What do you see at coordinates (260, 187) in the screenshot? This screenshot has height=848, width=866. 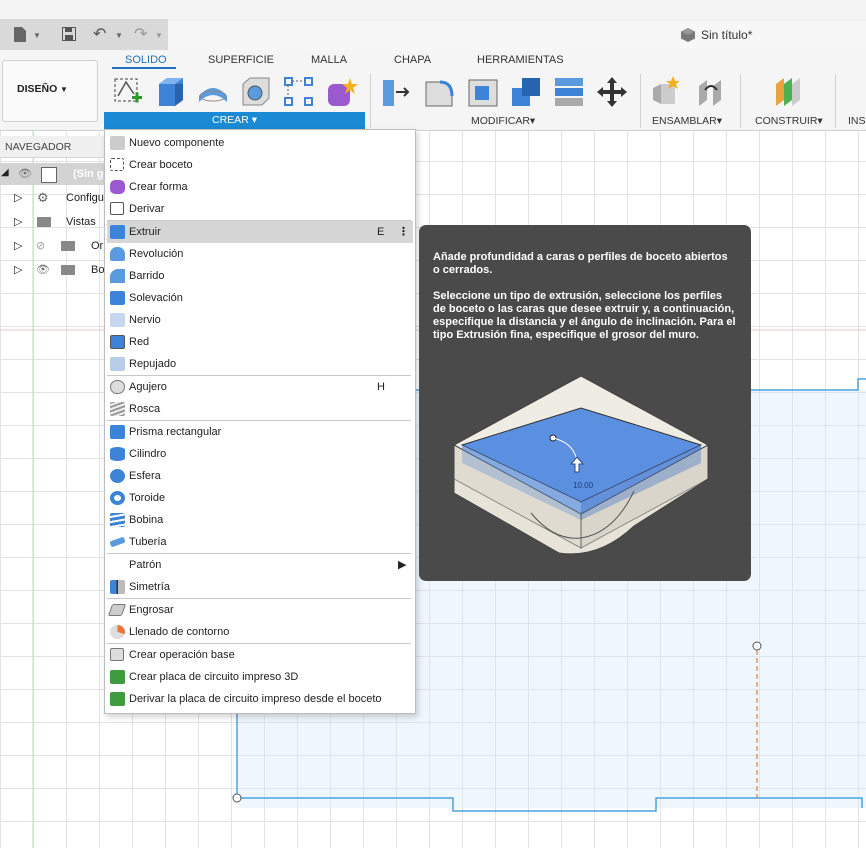 I see `menu-item-crear-forma: Crear forma` at bounding box center [260, 187].